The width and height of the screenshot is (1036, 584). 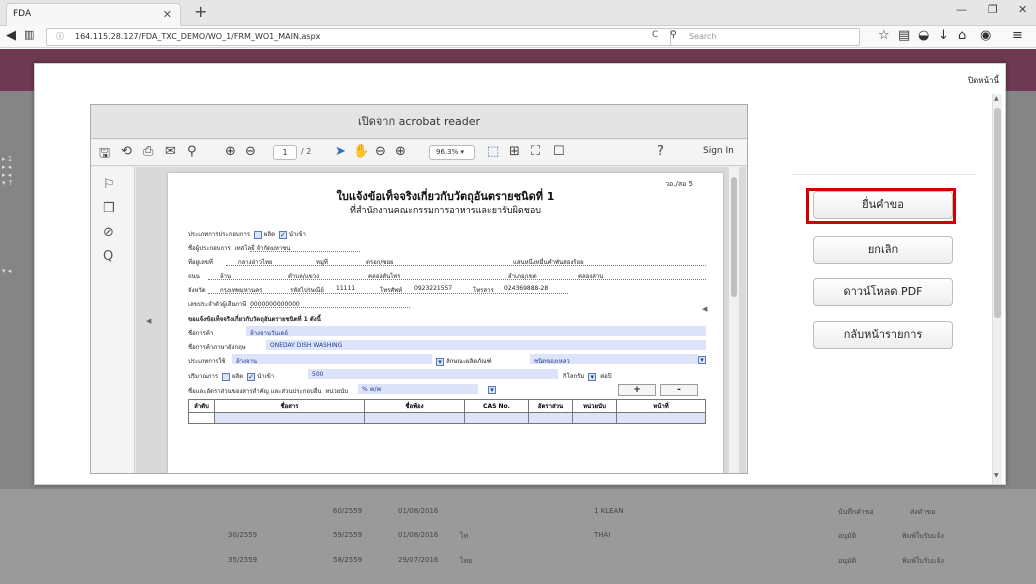 What do you see at coordinates (592, 376) in the screenshot?
I see `unit-dropdown-icon: ▾` at bounding box center [592, 376].